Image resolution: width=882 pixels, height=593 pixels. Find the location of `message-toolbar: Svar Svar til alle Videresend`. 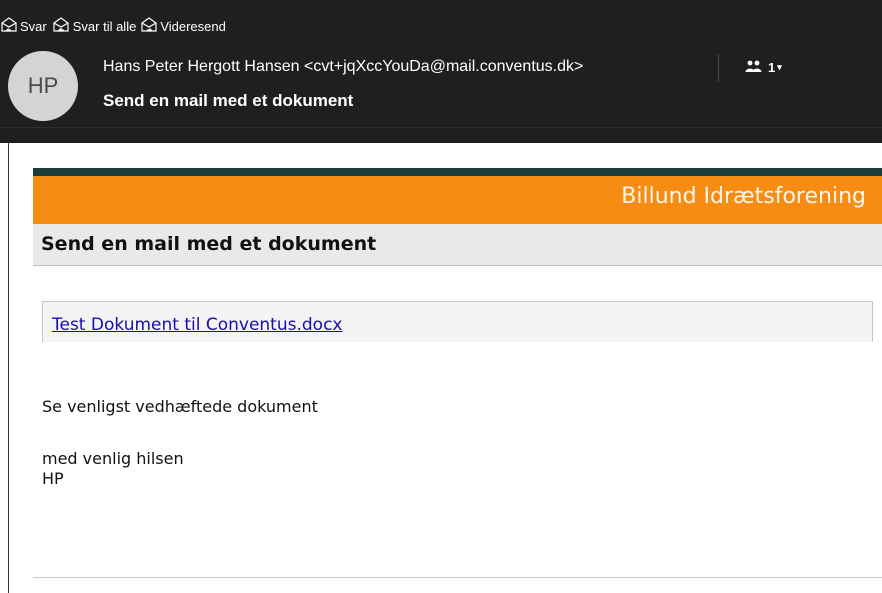

message-toolbar: Svar Svar til alle Videresend is located at coordinates (115, 26).